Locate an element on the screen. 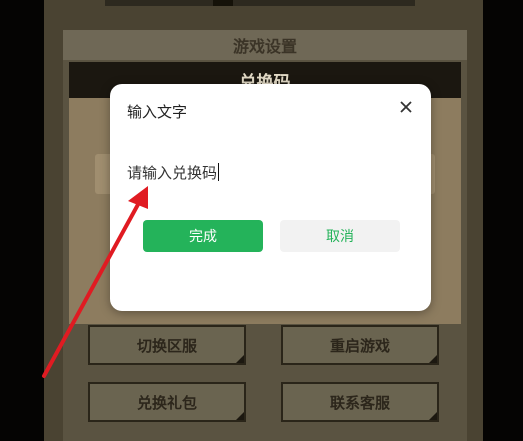 The width and height of the screenshot is (523, 441). arrow-shaft is located at coordinates (92, 287).